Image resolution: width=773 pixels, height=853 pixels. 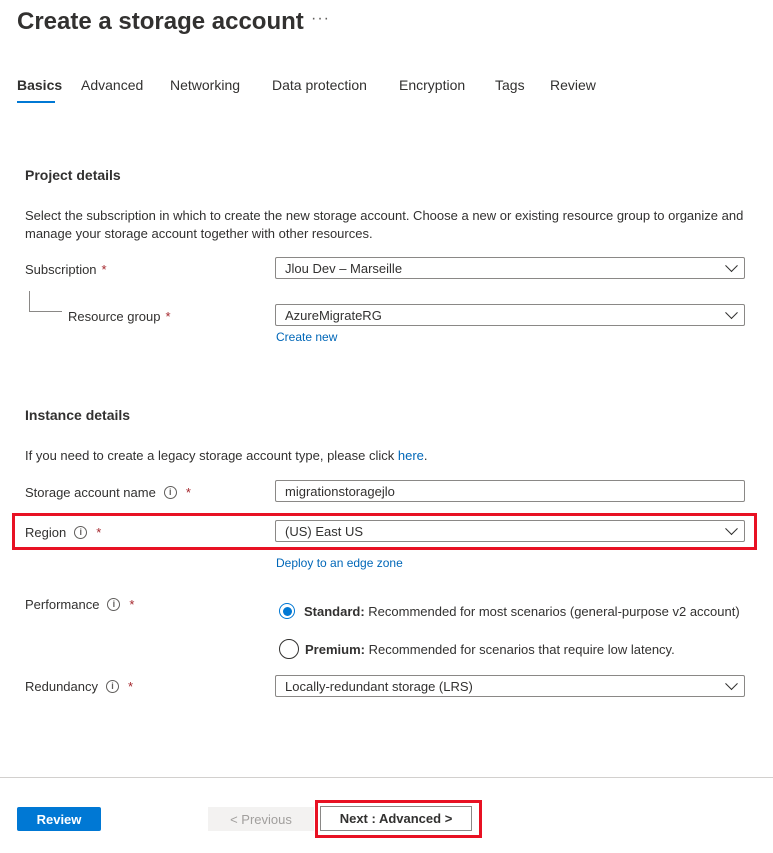 I want to click on subscription-select: Jlou Dev – Marseille, so click(x=510, y=268).